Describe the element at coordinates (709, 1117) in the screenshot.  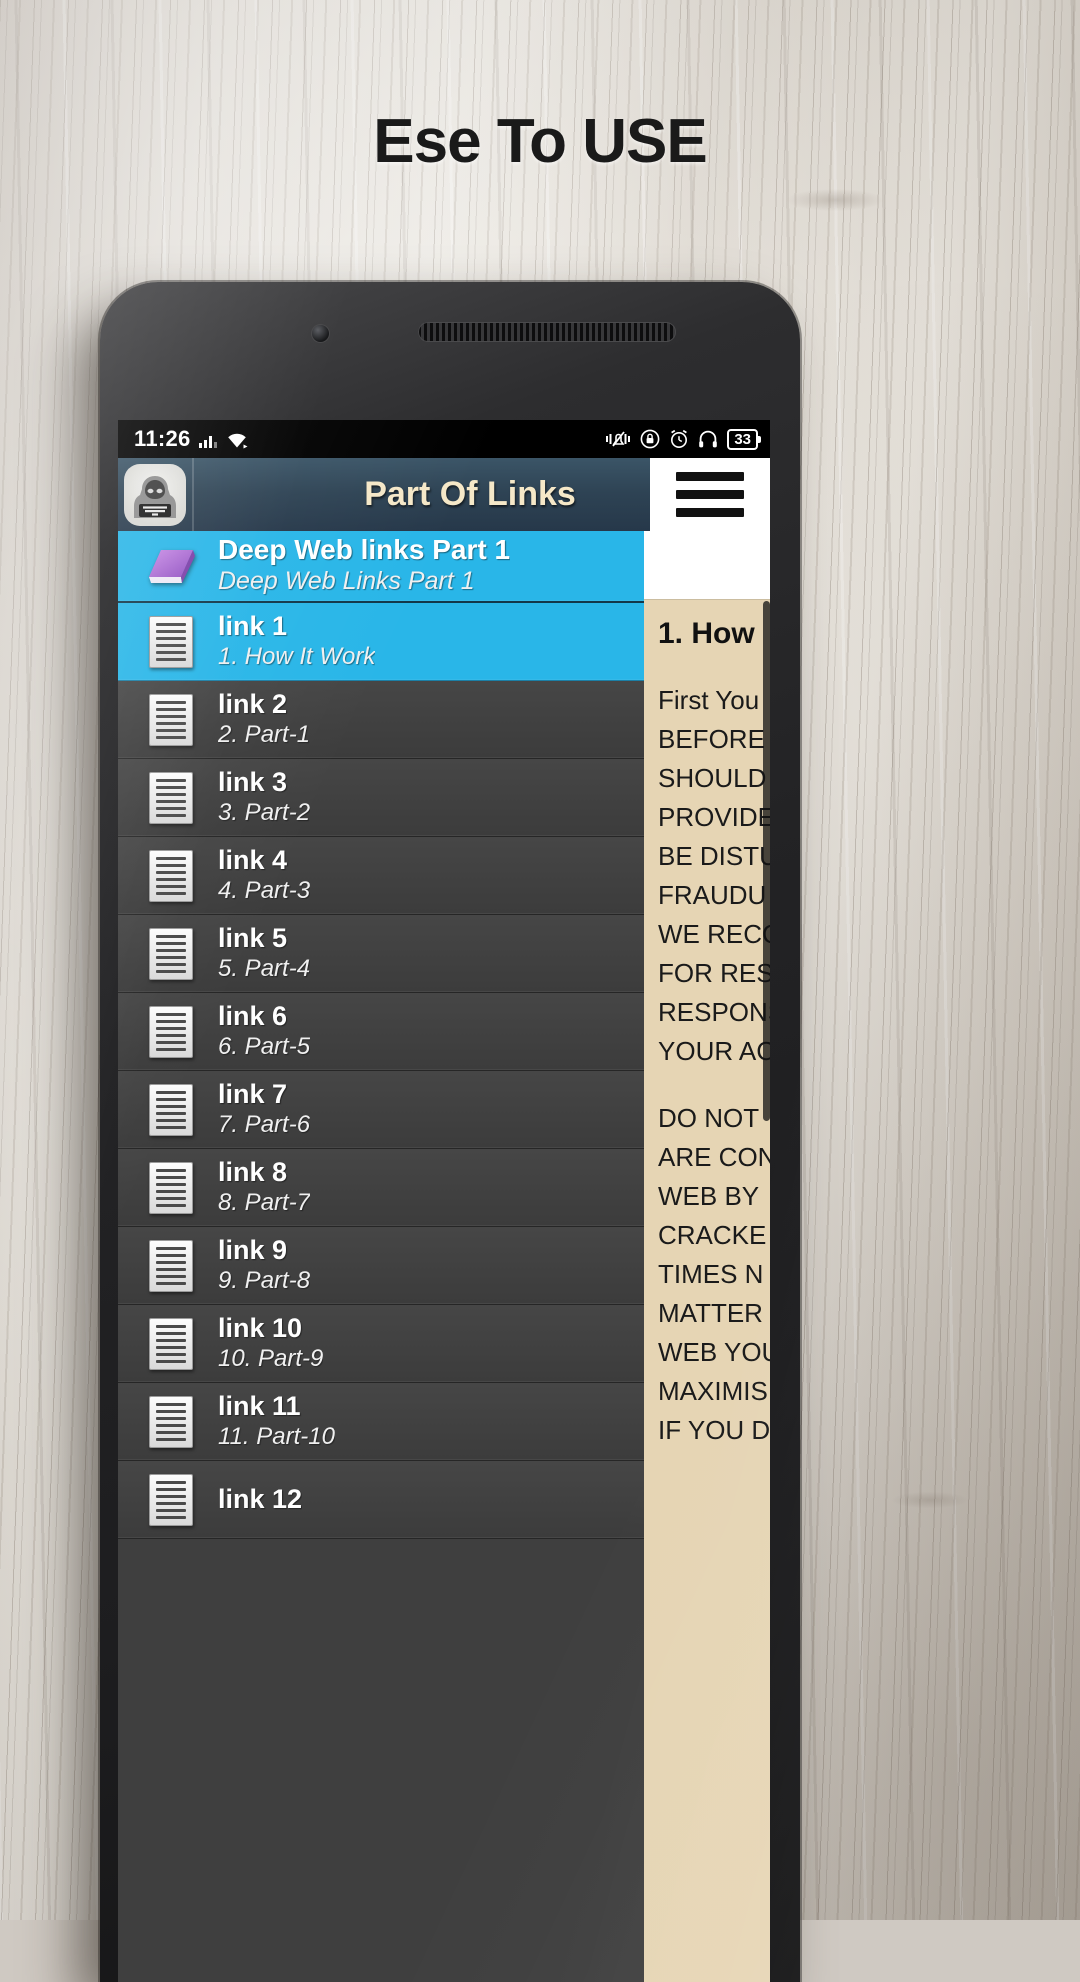
I see `content-line: DO NOT` at that location.